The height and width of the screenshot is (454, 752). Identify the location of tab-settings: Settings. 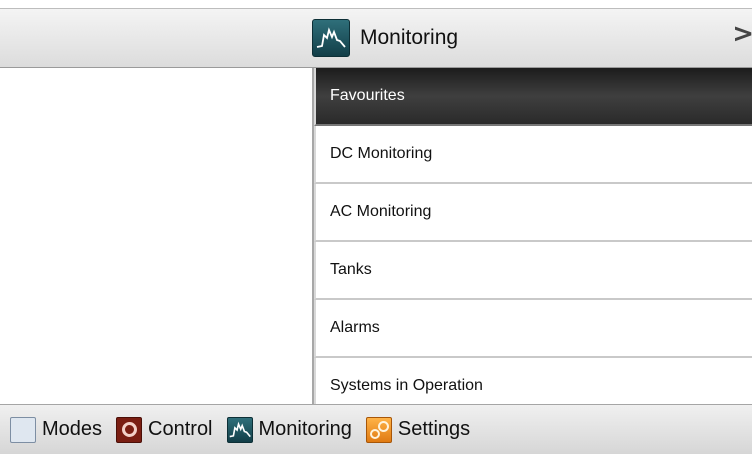
(418, 429).